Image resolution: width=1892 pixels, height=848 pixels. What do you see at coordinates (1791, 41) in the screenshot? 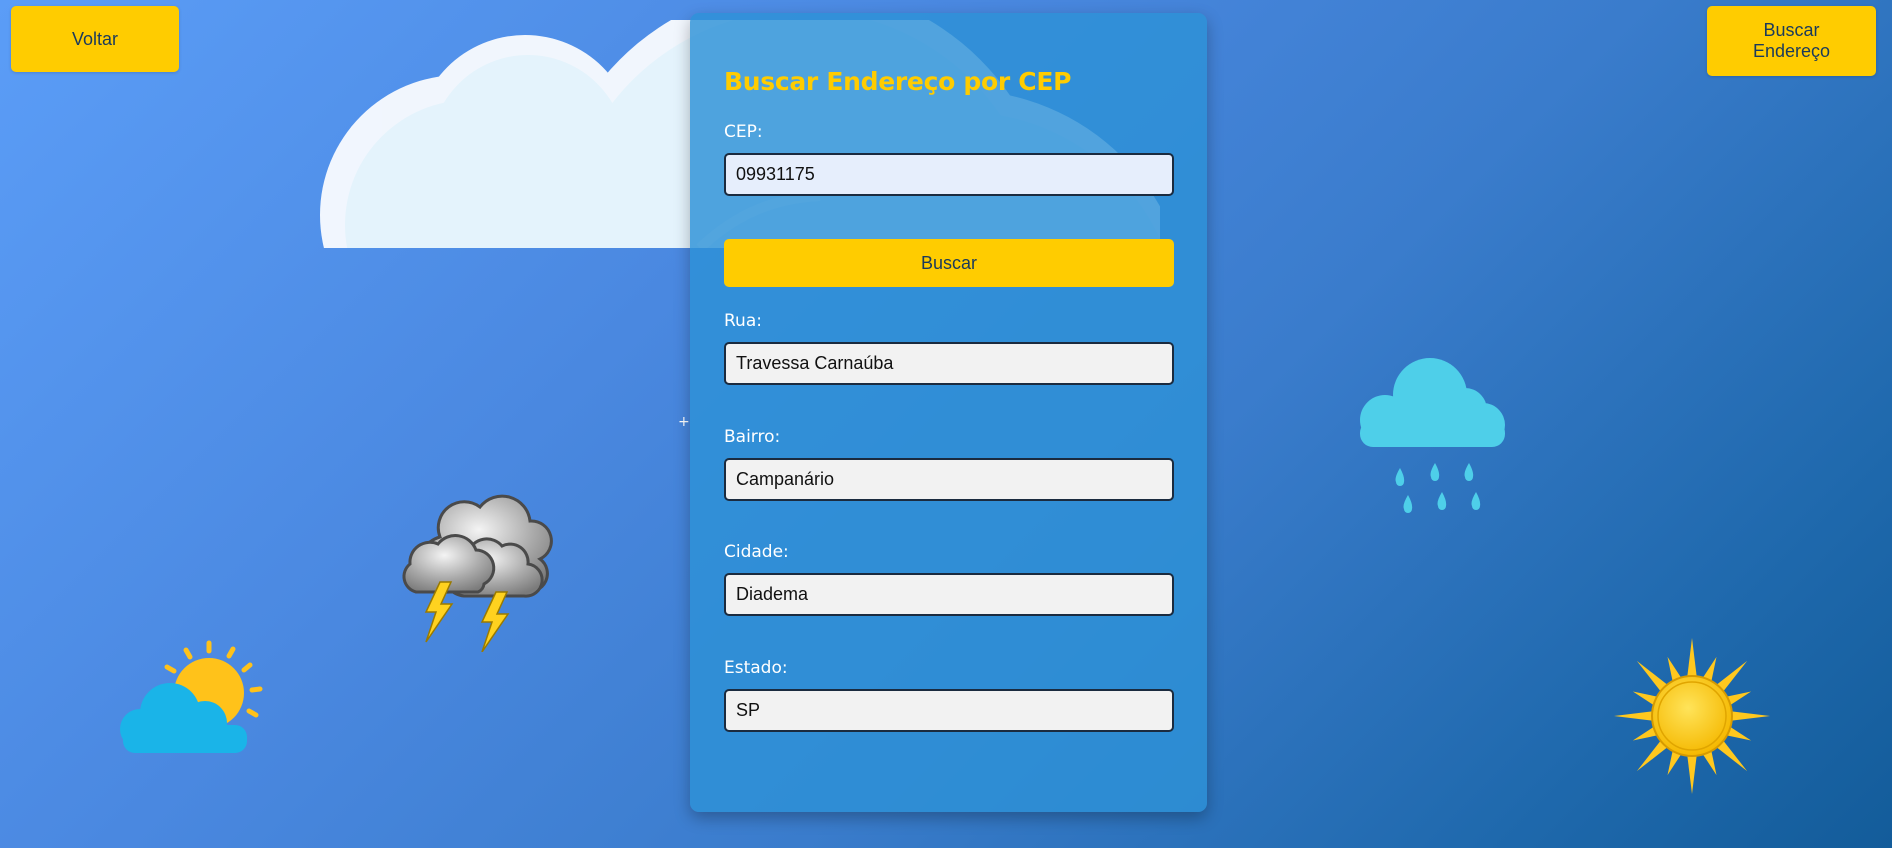
I see `address-search-button: Buscar Endereço` at bounding box center [1791, 41].